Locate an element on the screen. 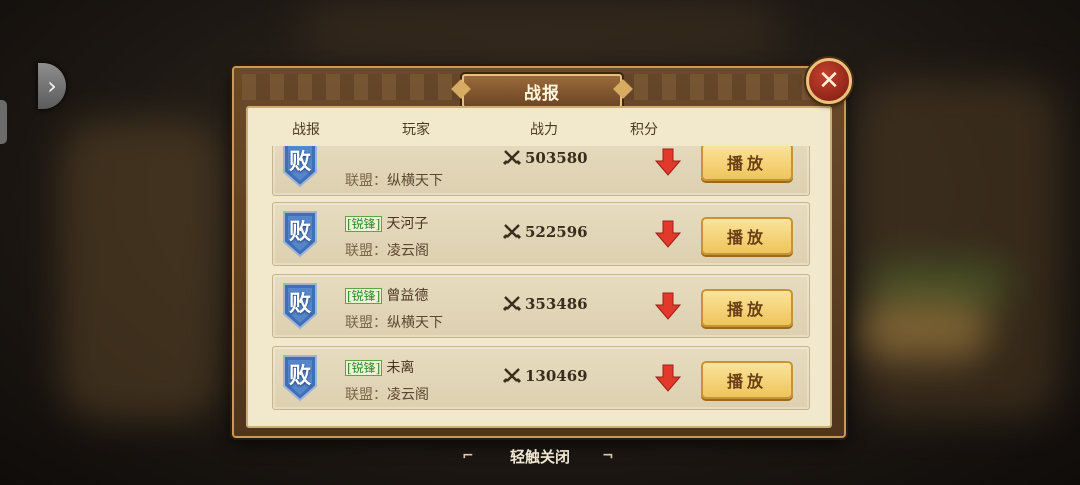 The height and width of the screenshot is (485, 1080). power-value: 130469 is located at coordinates (545, 376).